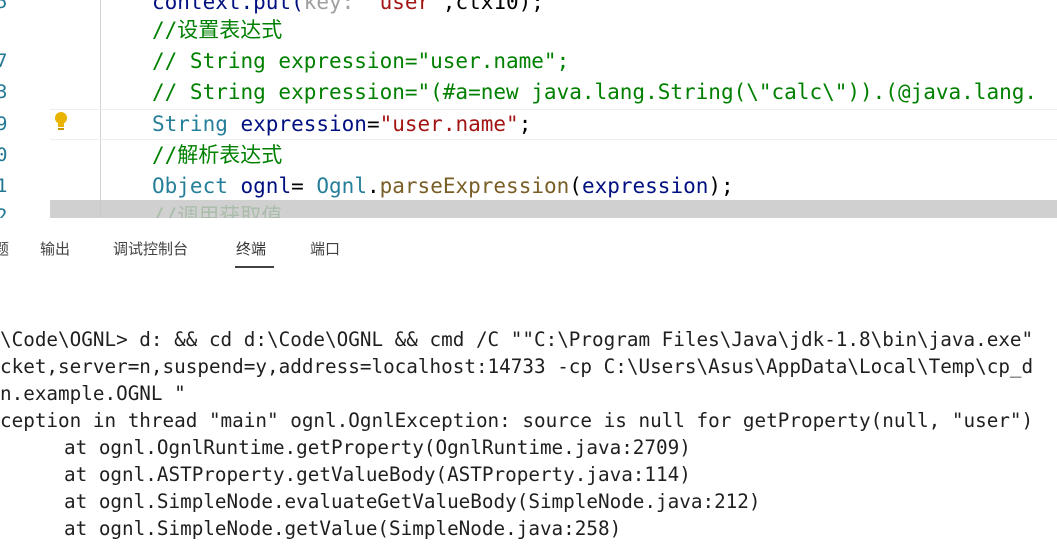 This screenshot has width=1057, height=546. What do you see at coordinates (190, 186) in the screenshot?
I see `code-token: Object` at bounding box center [190, 186].